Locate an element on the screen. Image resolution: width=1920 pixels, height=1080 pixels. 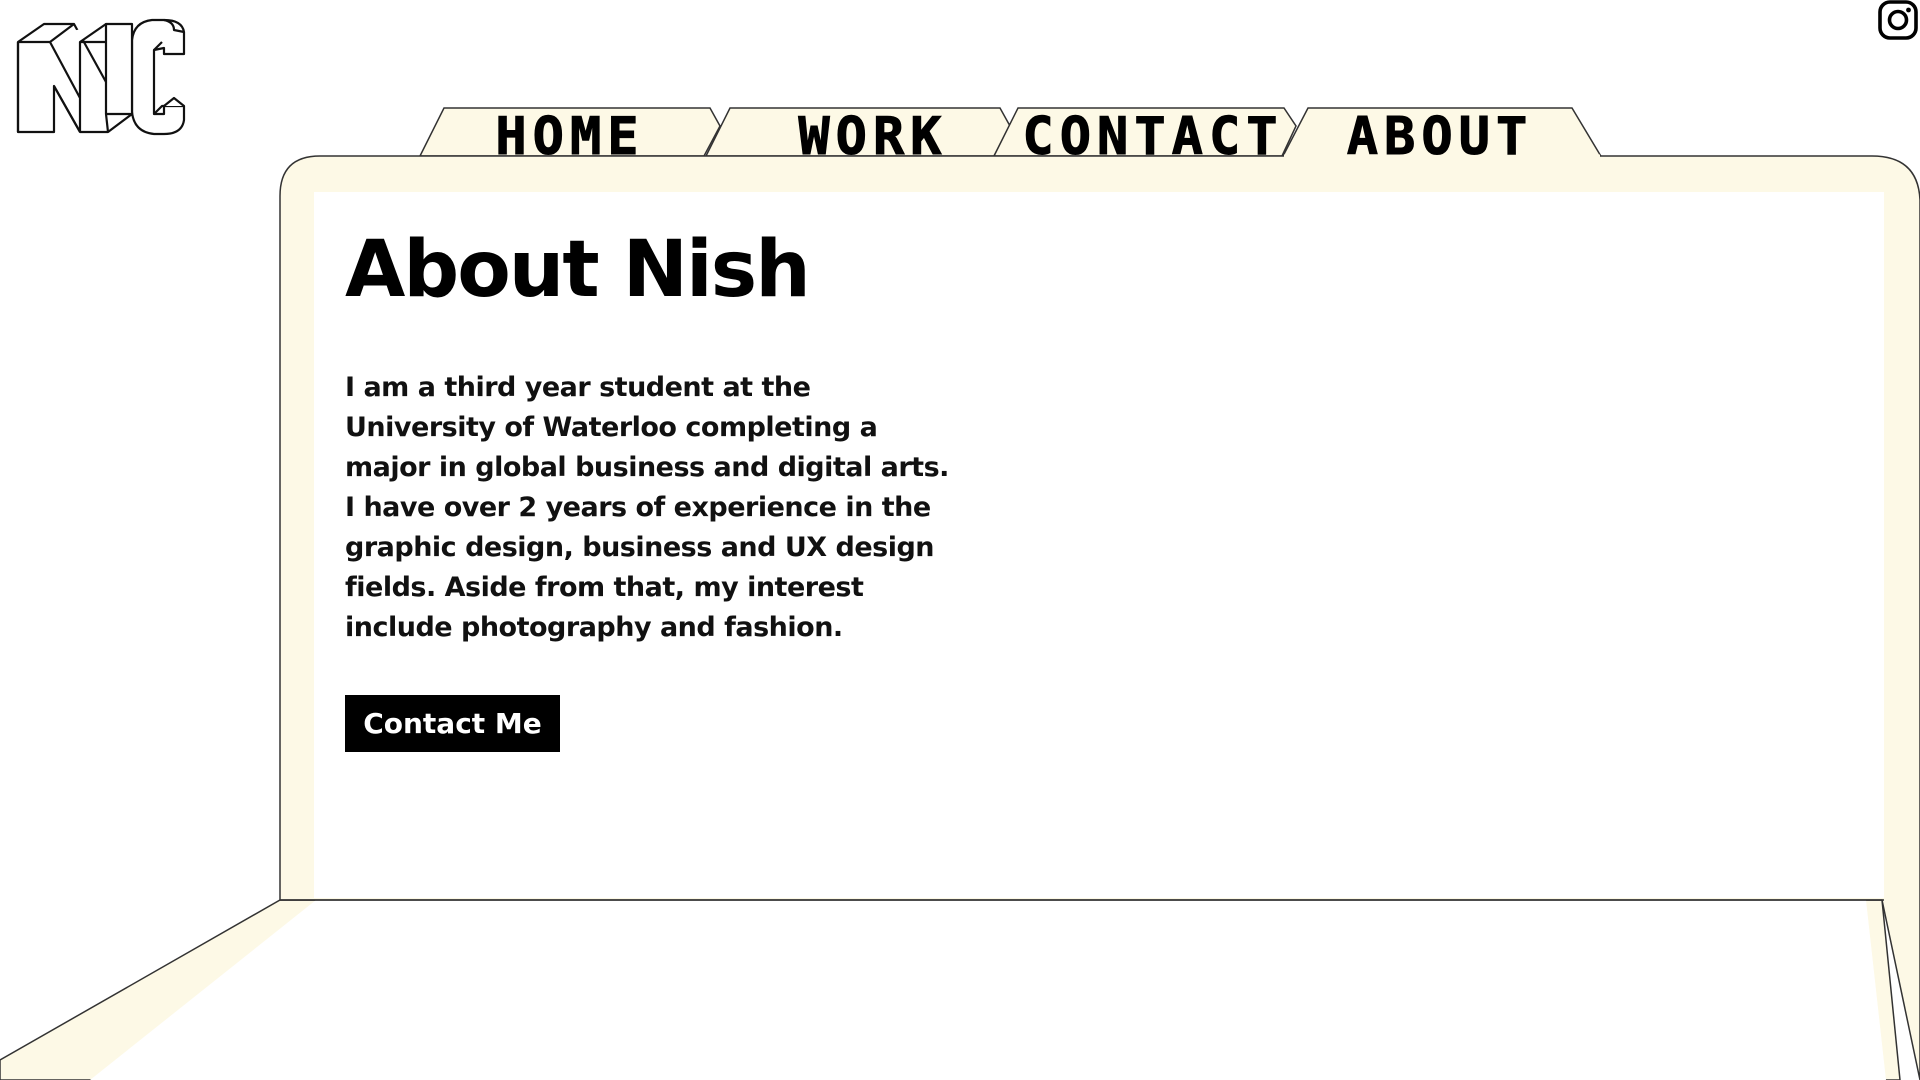
tab-contact: CONTACT is located at coordinates (1153, 137).